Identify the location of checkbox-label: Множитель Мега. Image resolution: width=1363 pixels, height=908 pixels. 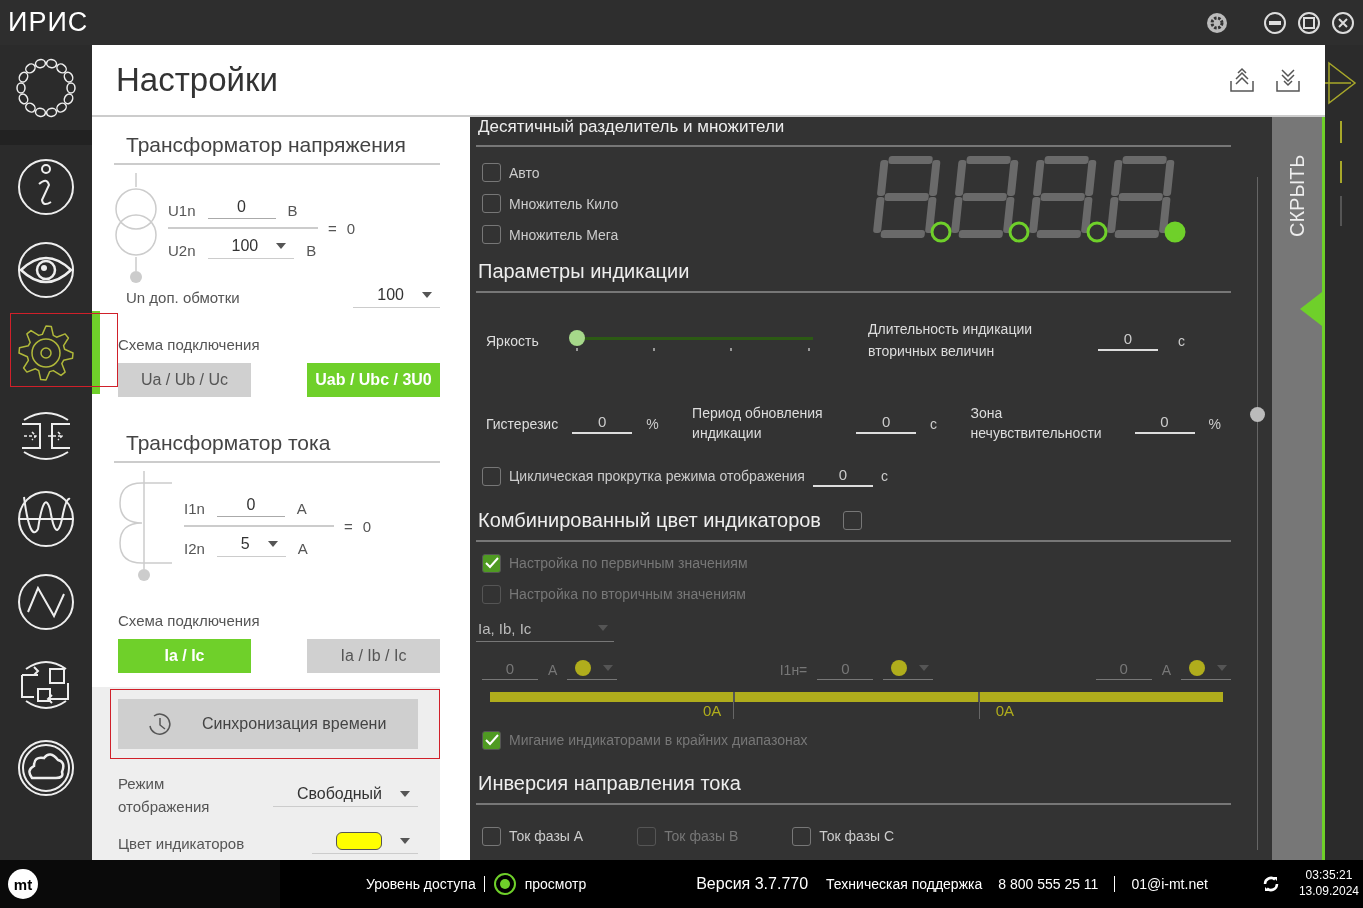
(564, 234).